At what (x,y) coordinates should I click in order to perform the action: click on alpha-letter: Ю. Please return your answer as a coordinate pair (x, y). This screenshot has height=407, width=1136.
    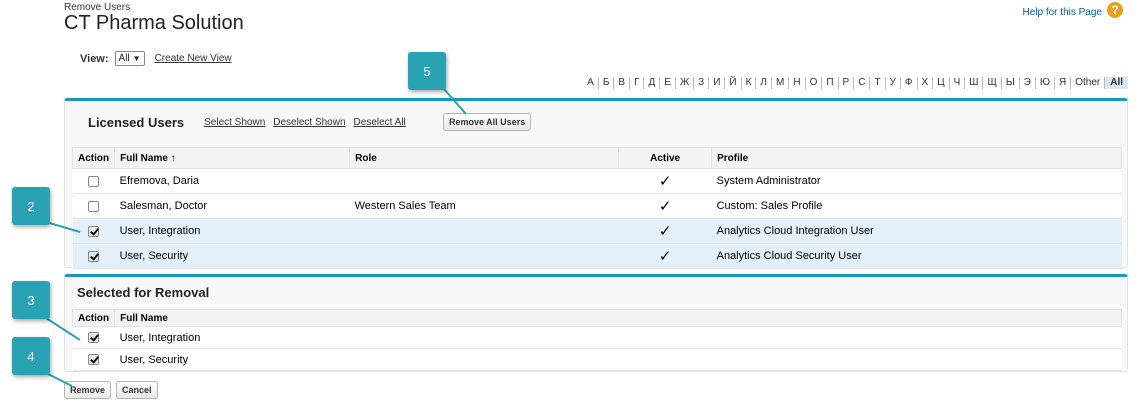
    Looking at the image, I should click on (1044, 83).